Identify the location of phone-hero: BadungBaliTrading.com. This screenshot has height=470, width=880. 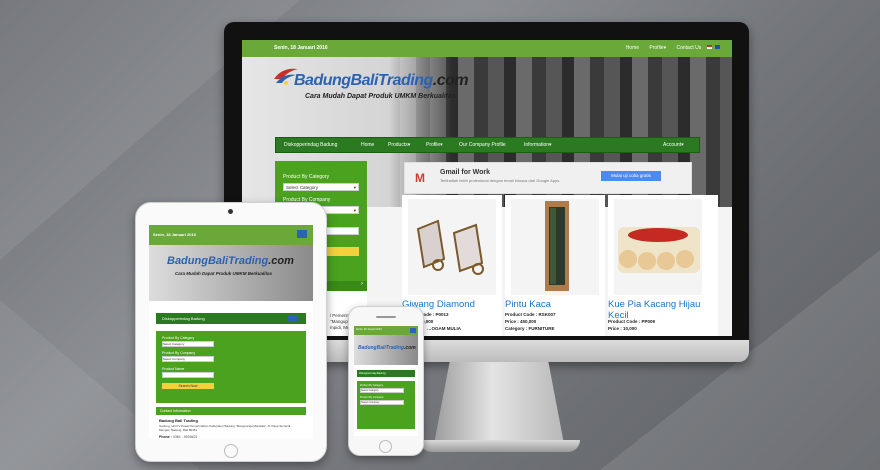
(386, 350).